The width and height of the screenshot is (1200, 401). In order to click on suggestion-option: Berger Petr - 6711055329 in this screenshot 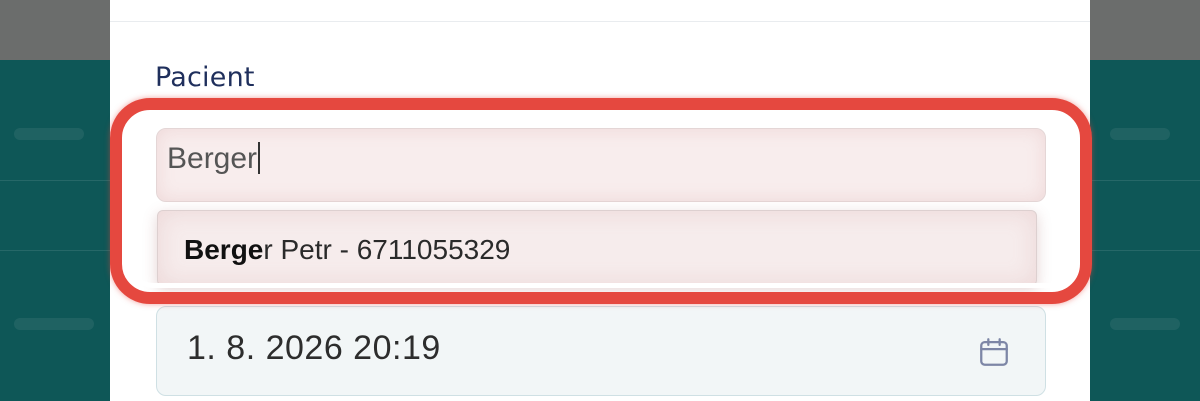, I will do `click(347, 250)`.